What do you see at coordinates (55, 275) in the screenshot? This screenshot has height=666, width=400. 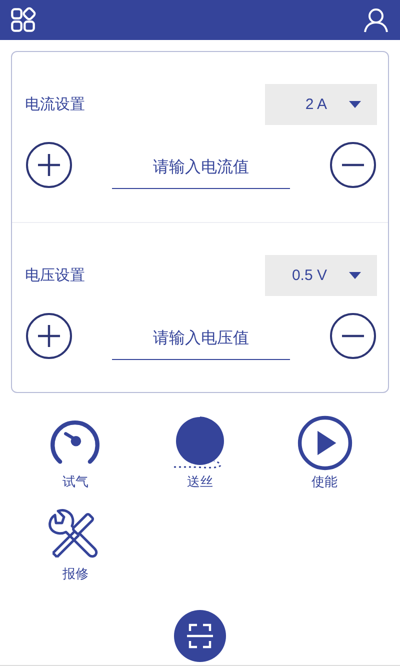 I see `setting-label: 电压设置` at bounding box center [55, 275].